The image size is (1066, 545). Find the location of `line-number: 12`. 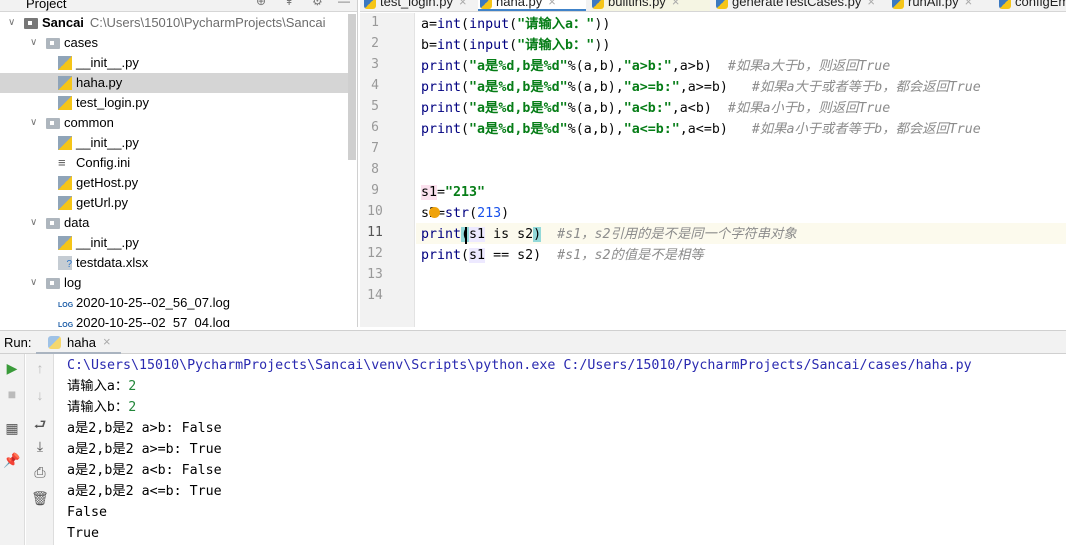

line-number: 12 is located at coordinates (375, 253).